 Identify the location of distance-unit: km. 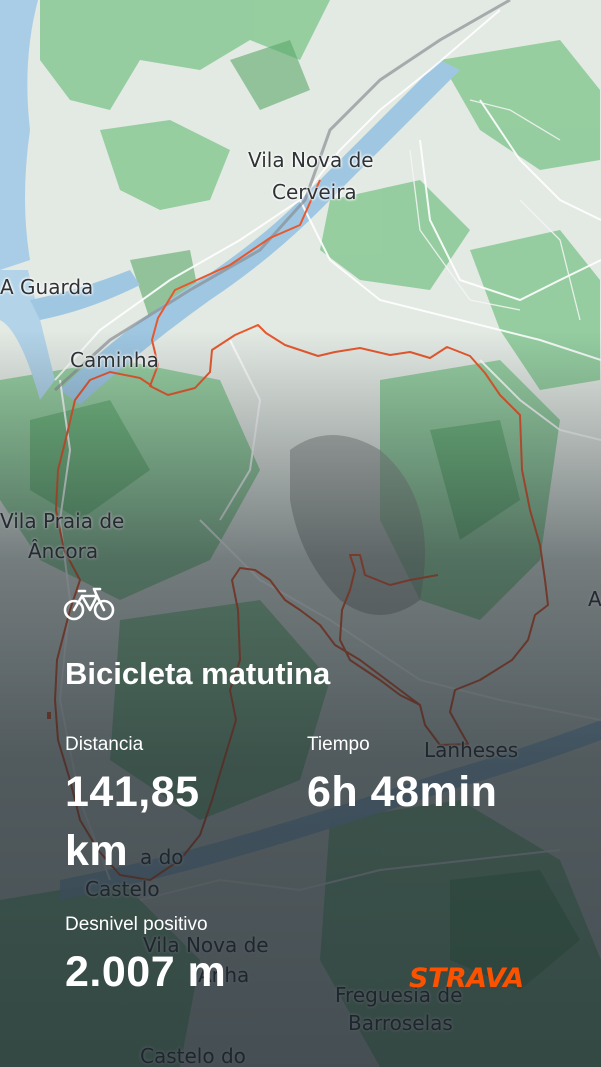
(97, 851).